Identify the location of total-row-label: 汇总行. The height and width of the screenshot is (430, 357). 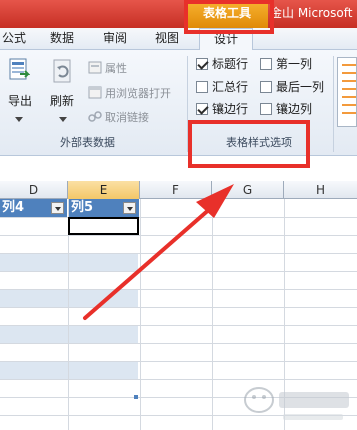
(230, 87).